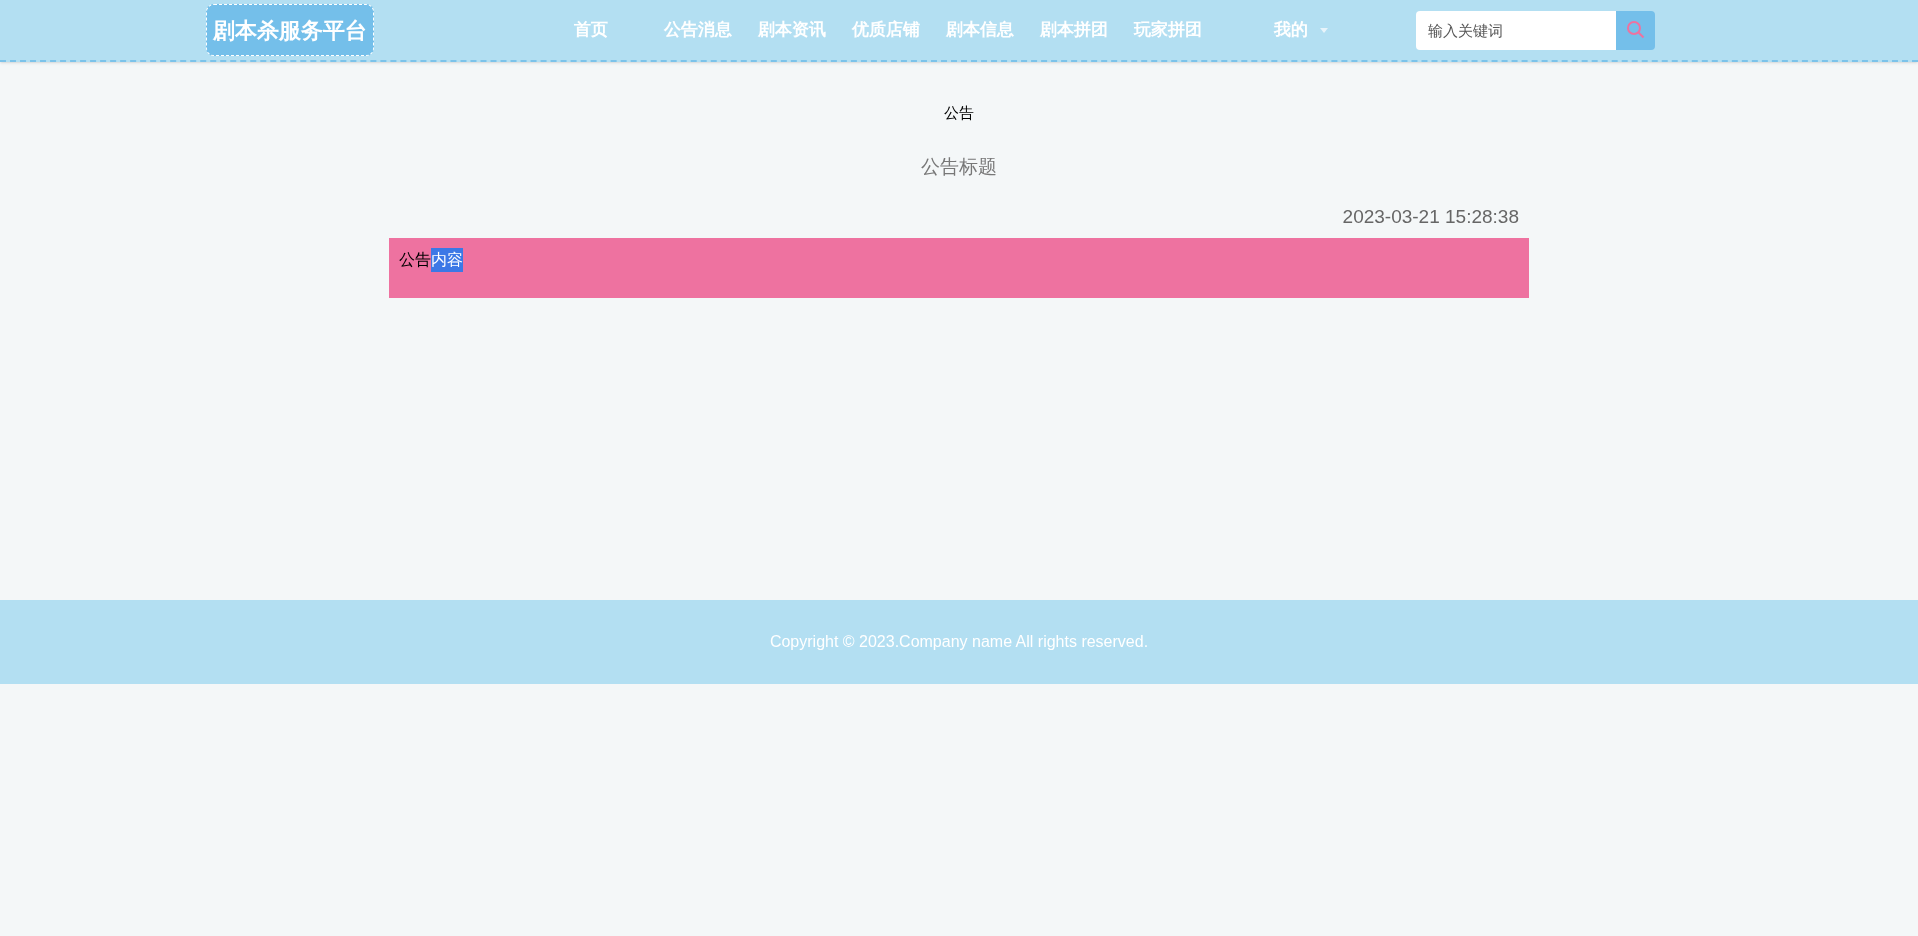 This screenshot has width=1918, height=936. Describe the element at coordinates (1168, 30) in the screenshot. I see `nav-link: 玩家拼团` at that location.